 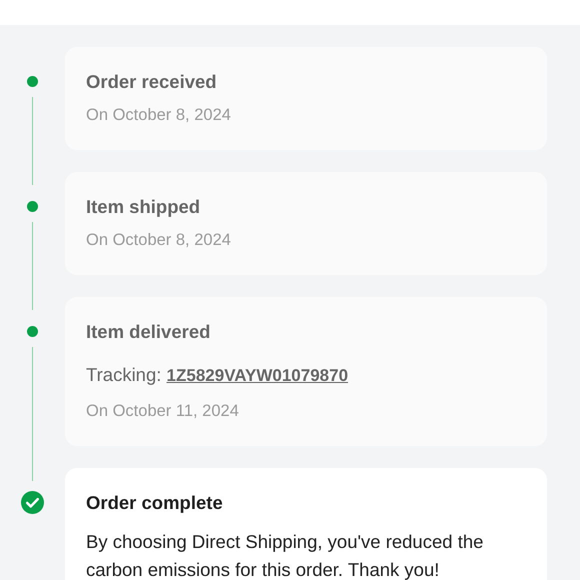 What do you see at coordinates (149, 332) in the screenshot?
I see `step-title: Item delivered` at bounding box center [149, 332].